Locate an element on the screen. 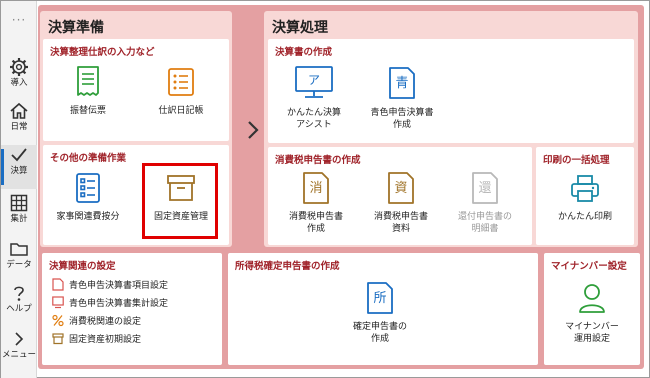 This screenshot has width=650, height=378. final-return-create-button: 所 確定申告書の 作成 is located at coordinates (380, 313).